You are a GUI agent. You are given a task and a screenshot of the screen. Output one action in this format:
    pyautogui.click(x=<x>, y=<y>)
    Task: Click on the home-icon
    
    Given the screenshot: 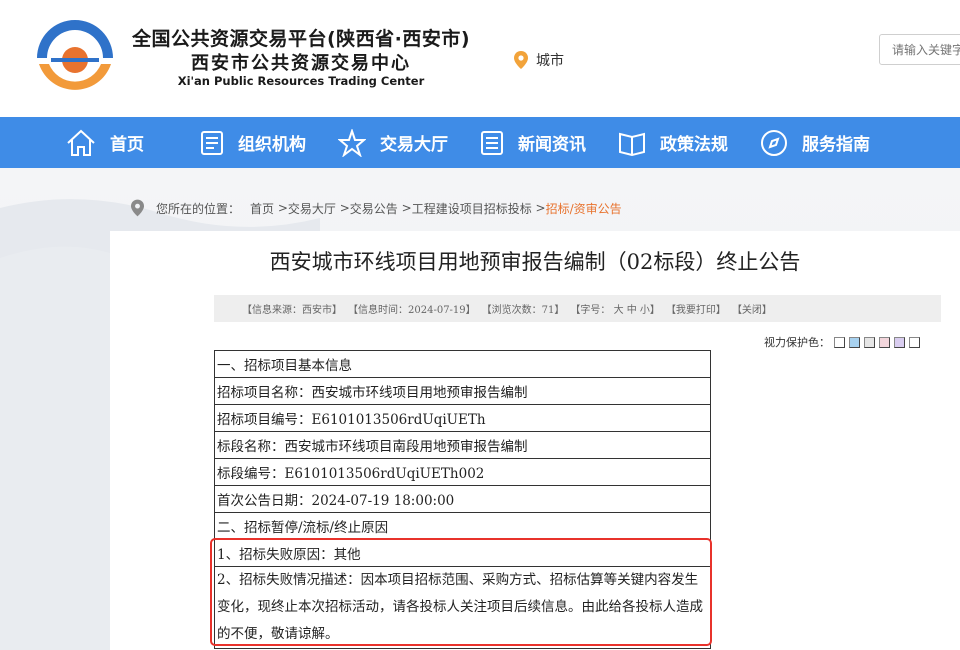 What is the action you would take?
    pyautogui.click(x=81, y=142)
    